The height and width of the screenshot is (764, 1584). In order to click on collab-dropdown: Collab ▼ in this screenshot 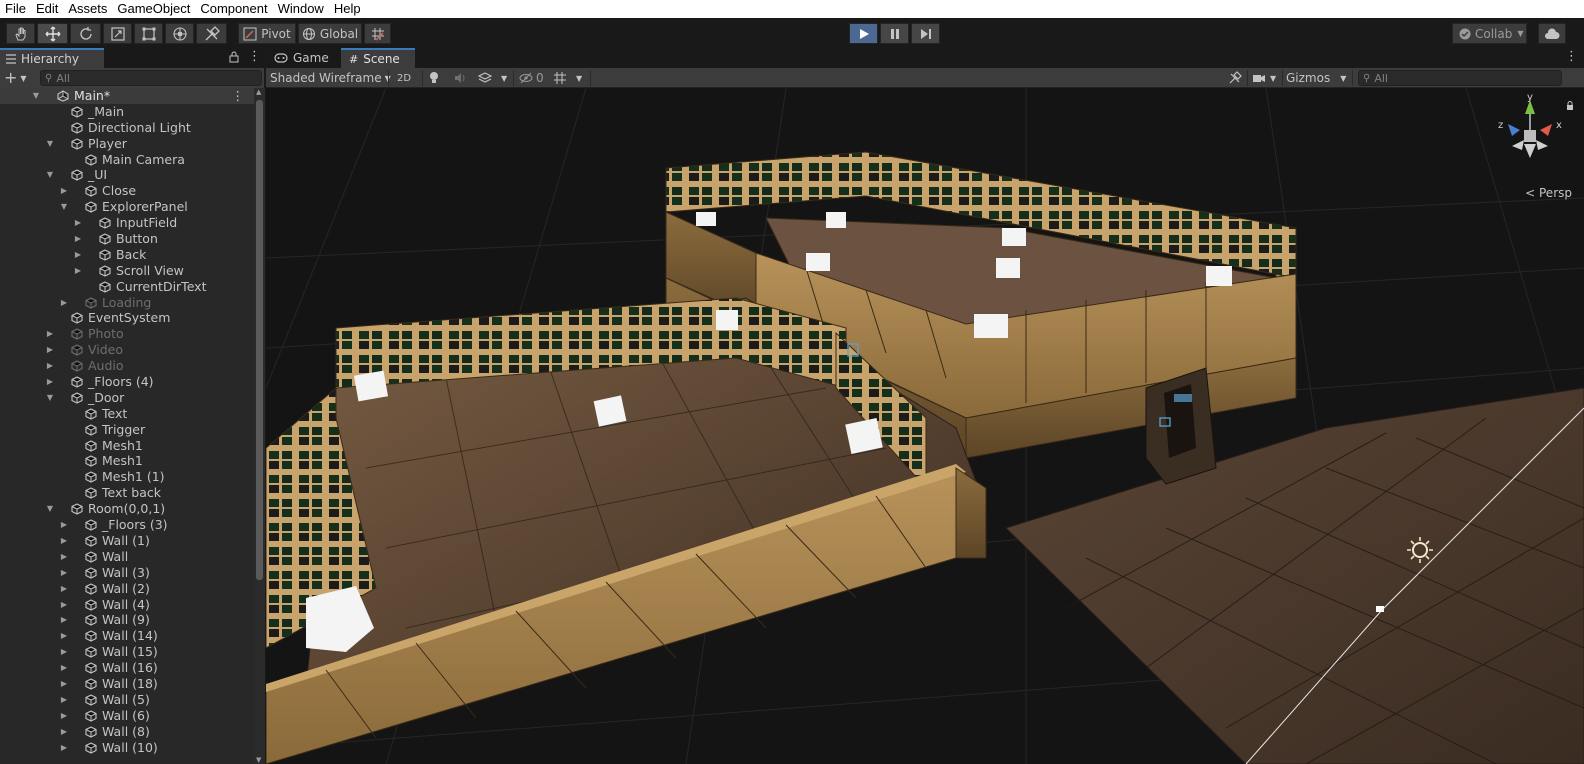, I will do `click(1489, 33)`.